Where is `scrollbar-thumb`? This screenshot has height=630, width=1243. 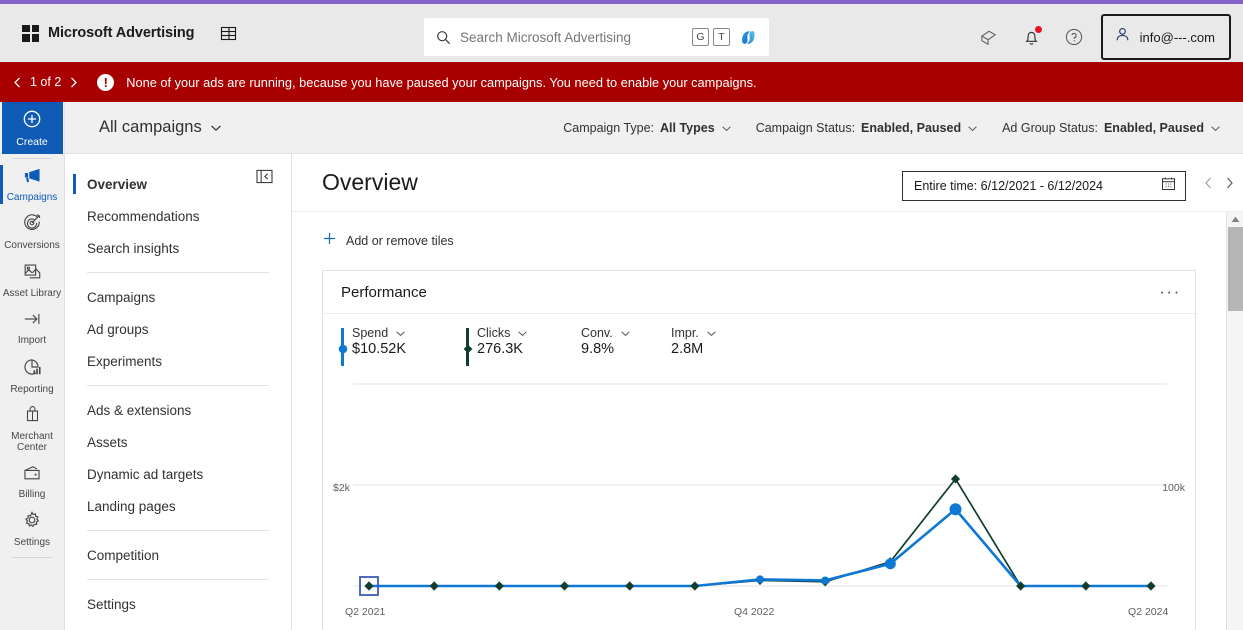
scrollbar-thumb is located at coordinates (1235, 269).